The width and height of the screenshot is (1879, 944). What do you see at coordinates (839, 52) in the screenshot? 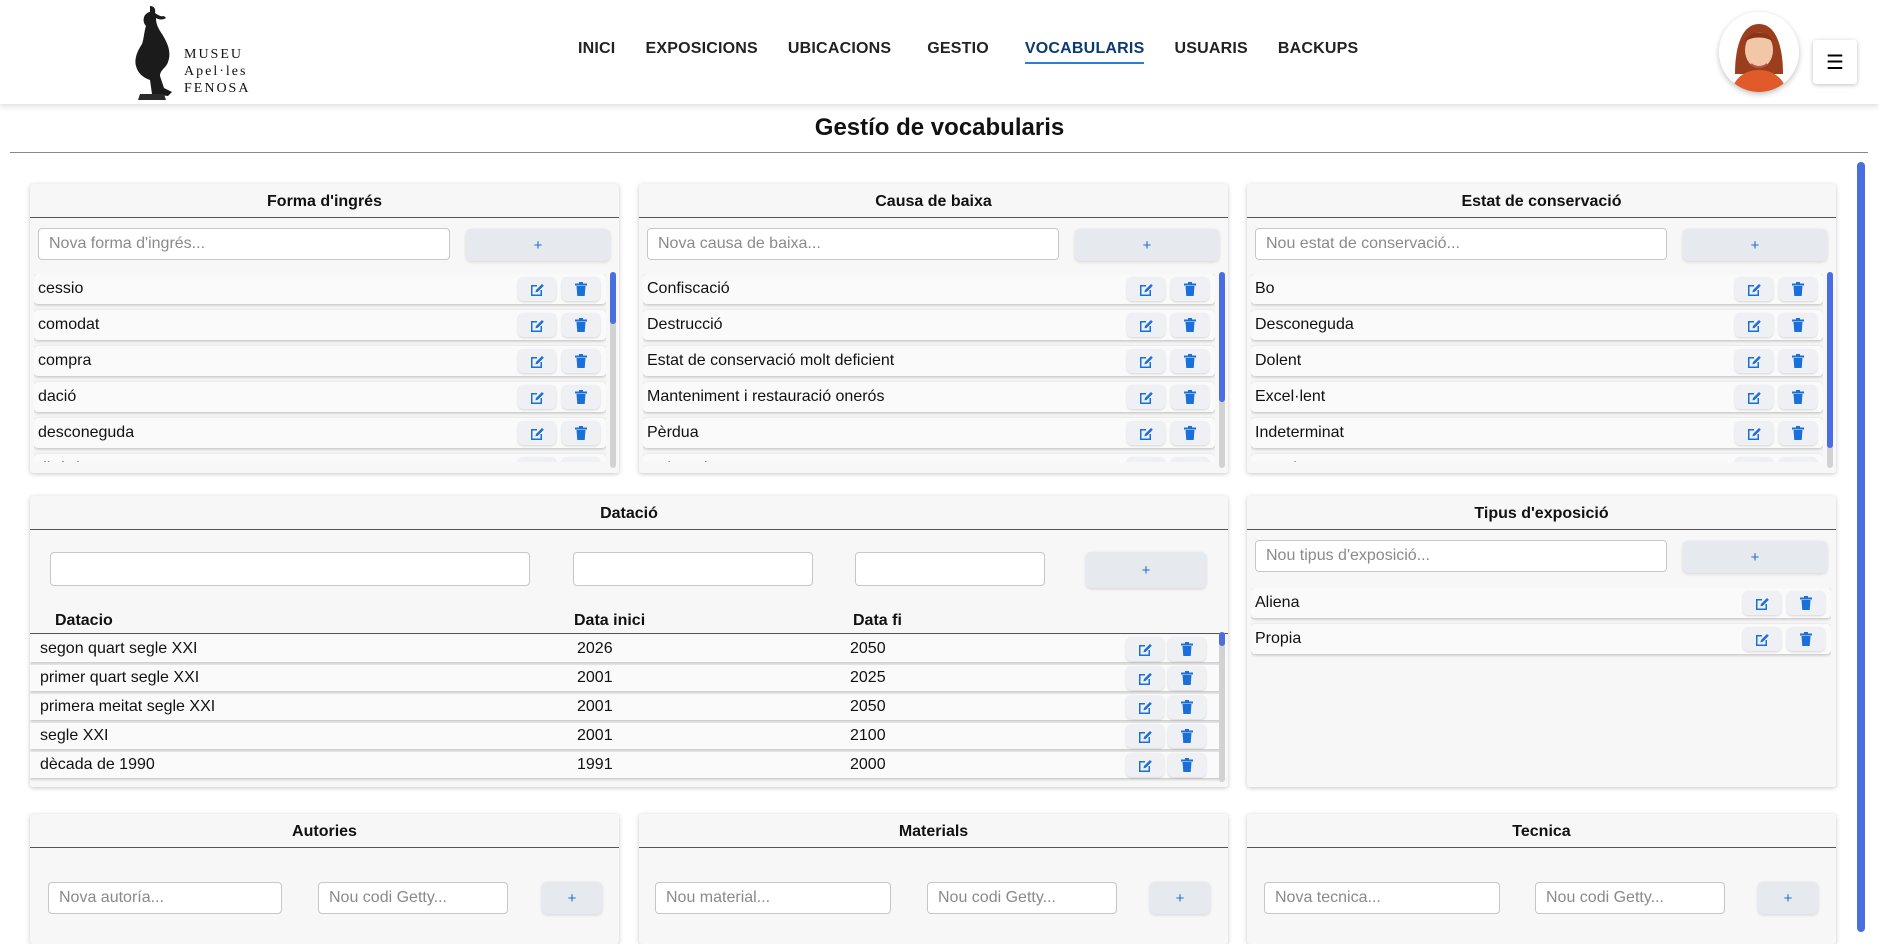
I see `nav-ubicacions: UBICACIONS` at bounding box center [839, 52].